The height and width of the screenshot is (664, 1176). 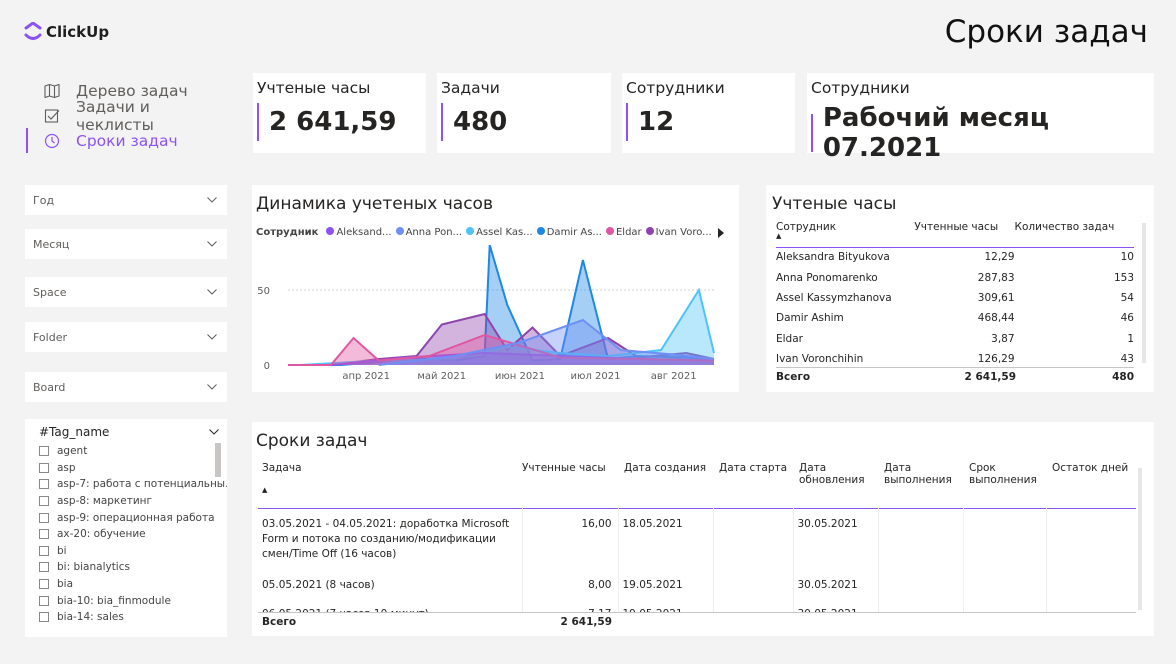 I want to click on table-row: Damir Ashim 468,44 46, so click(x=955, y=318).